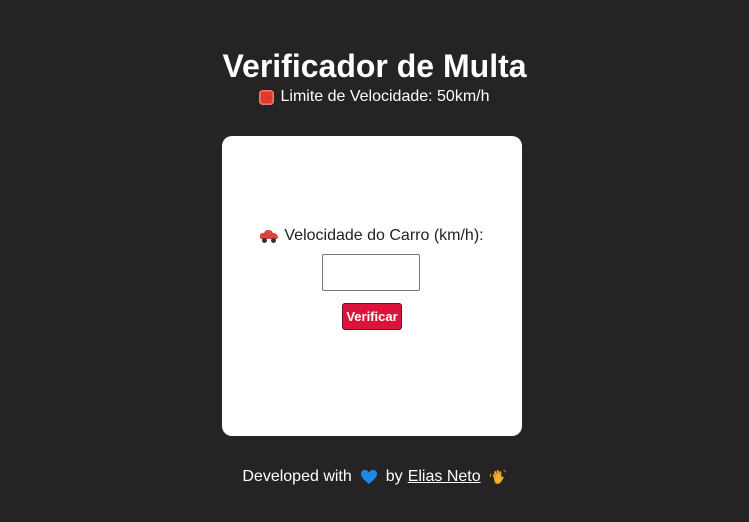 The image size is (749, 522). I want to click on speed-field-label: Velocidade do Carro (km/h):, so click(372, 236).